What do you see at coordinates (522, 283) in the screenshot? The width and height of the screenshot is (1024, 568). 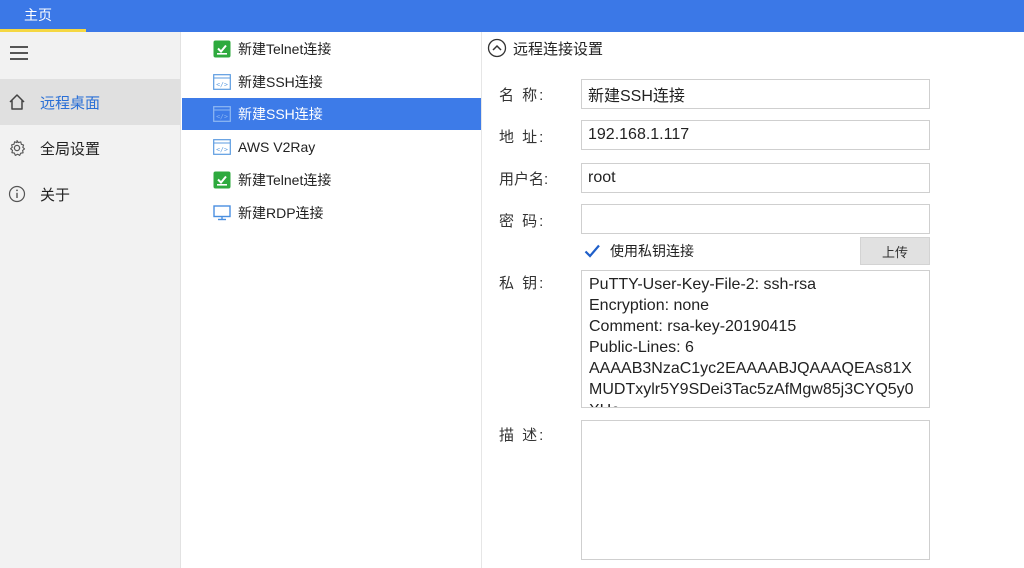 I see `private-key-label: 私 钥:` at bounding box center [522, 283].